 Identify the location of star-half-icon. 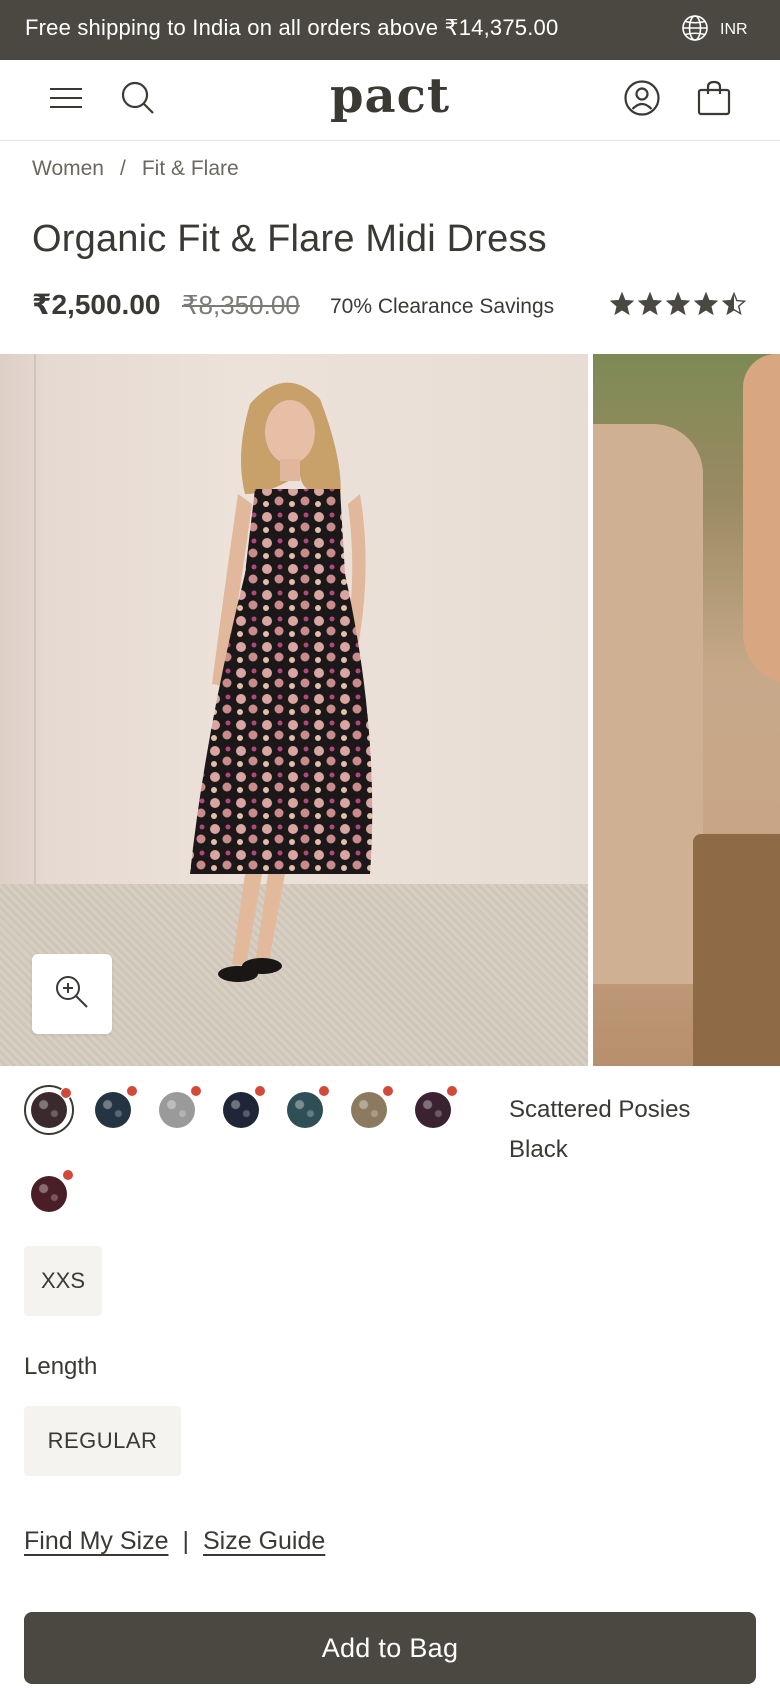
(734, 304).